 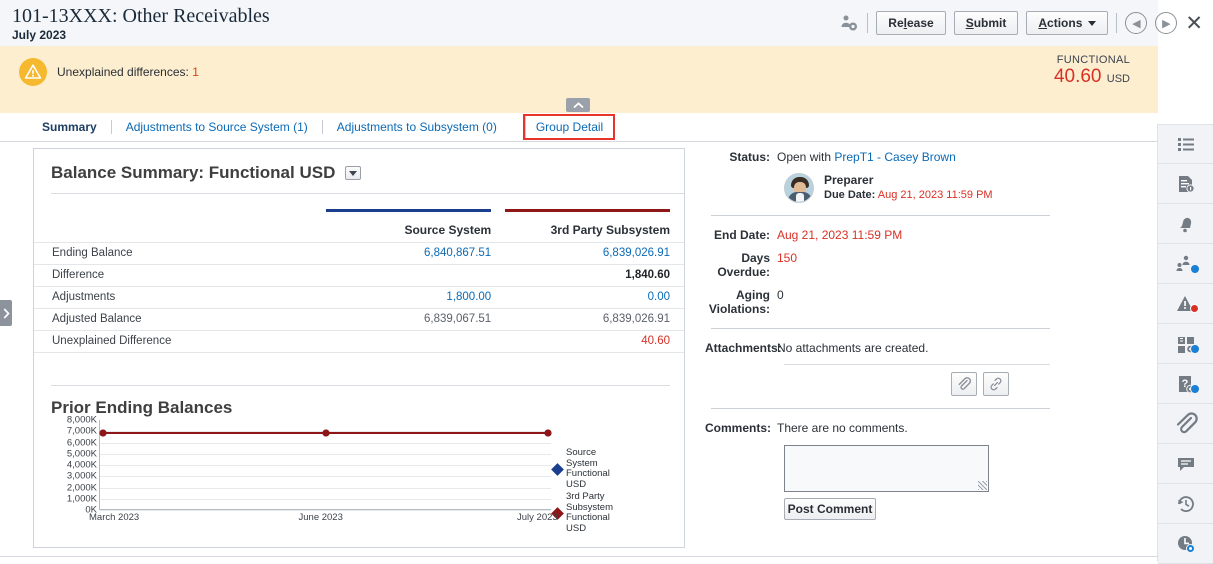 I want to click on table-header-source-system: Source System, so click(x=415, y=225).